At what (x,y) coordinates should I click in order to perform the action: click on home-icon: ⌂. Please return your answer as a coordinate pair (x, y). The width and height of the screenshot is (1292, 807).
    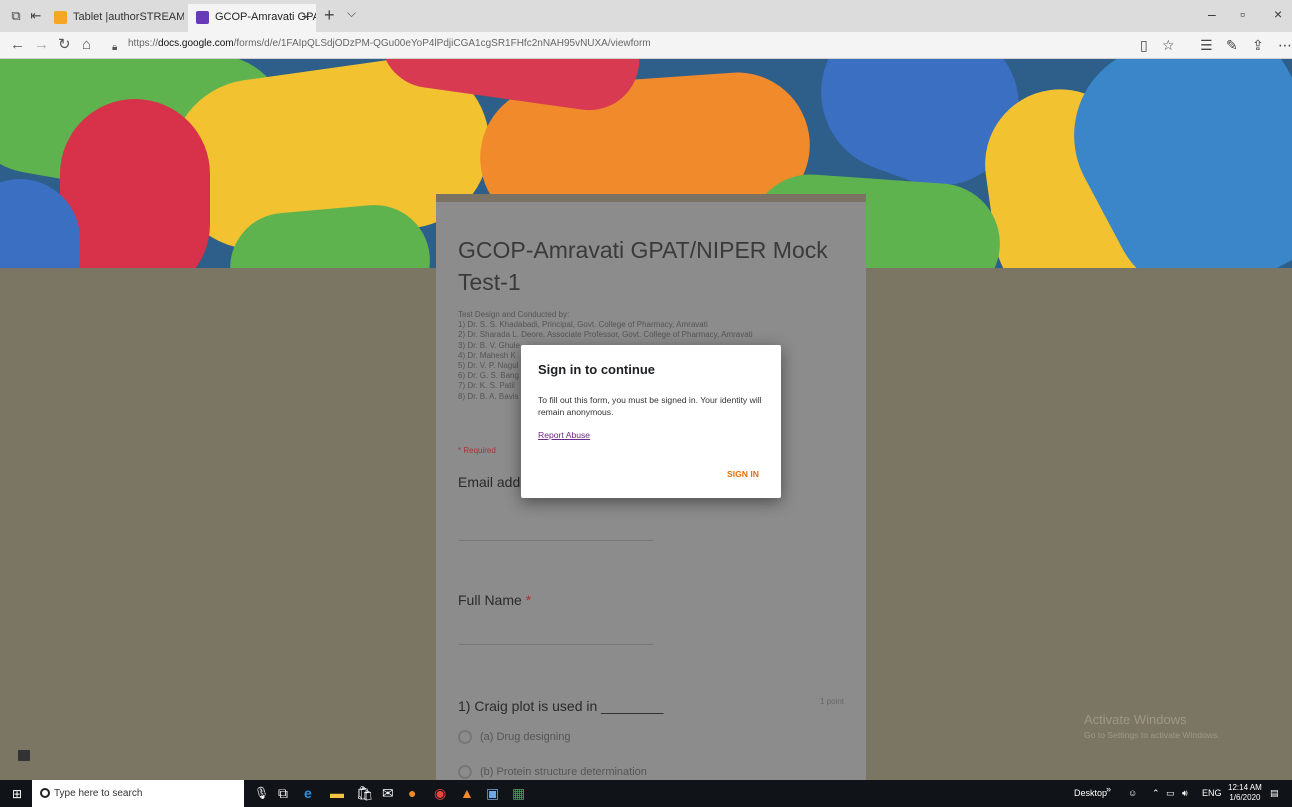
    Looking at the image, I should click on (86, 45).